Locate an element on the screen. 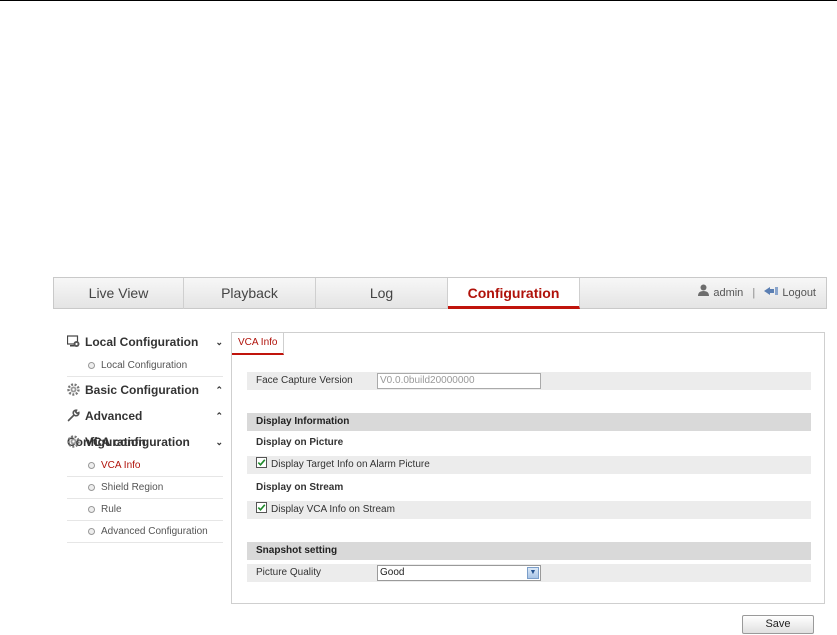 The height and width of the screenshot is (635, 837). face-capture-version-field: V0.0.0build20000000 is located at coordinates (459, 381).